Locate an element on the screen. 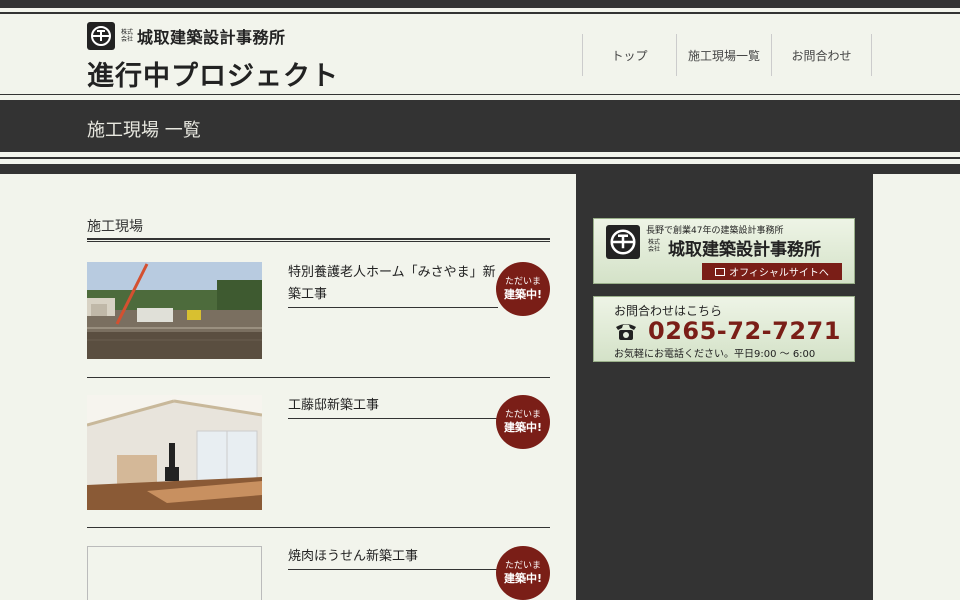 The width and height of the screenshot is (960, 600). house-interior-photo is located at coordinates (174, 452).